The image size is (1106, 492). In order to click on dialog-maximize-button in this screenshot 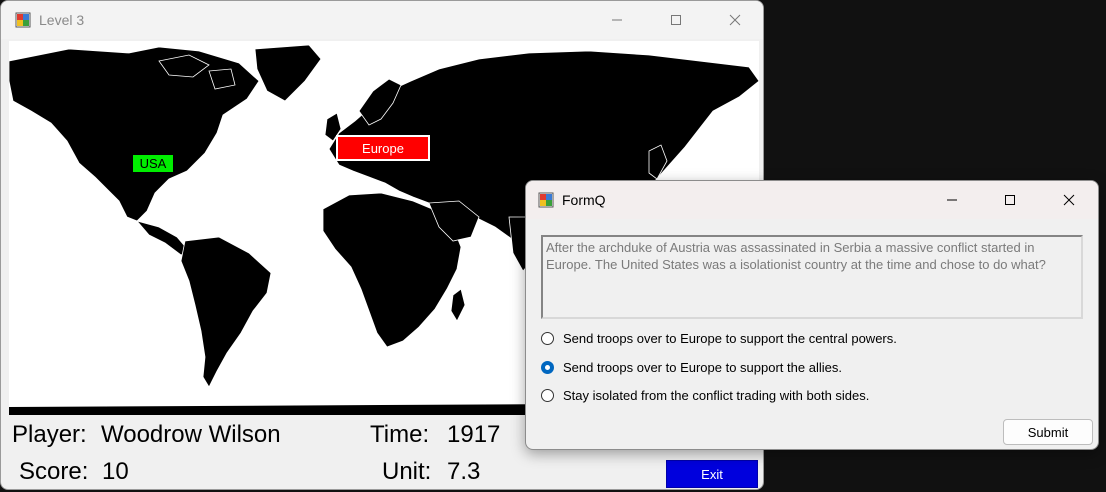, I will do `click(1010, 200)`.